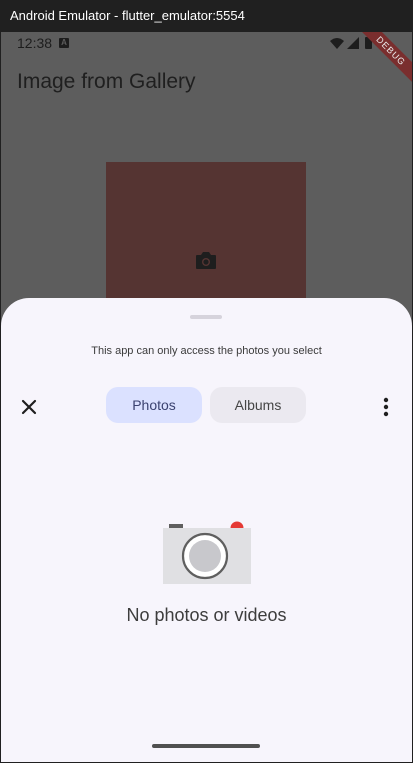  What do you see at coordinates (106, 81) in the screenshot?
I see `page-title: Image from Gallery` at bounding box center [106, 81].